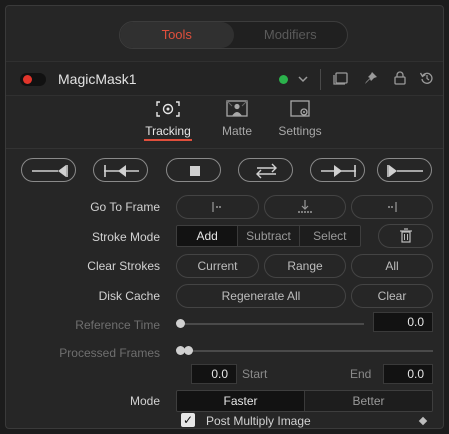 This screenshot has width=449, height=434. What do you see at coordinates (168, 109) in the screenshot?
I see `tracking-target-icon` at bounding box center [168, 109].